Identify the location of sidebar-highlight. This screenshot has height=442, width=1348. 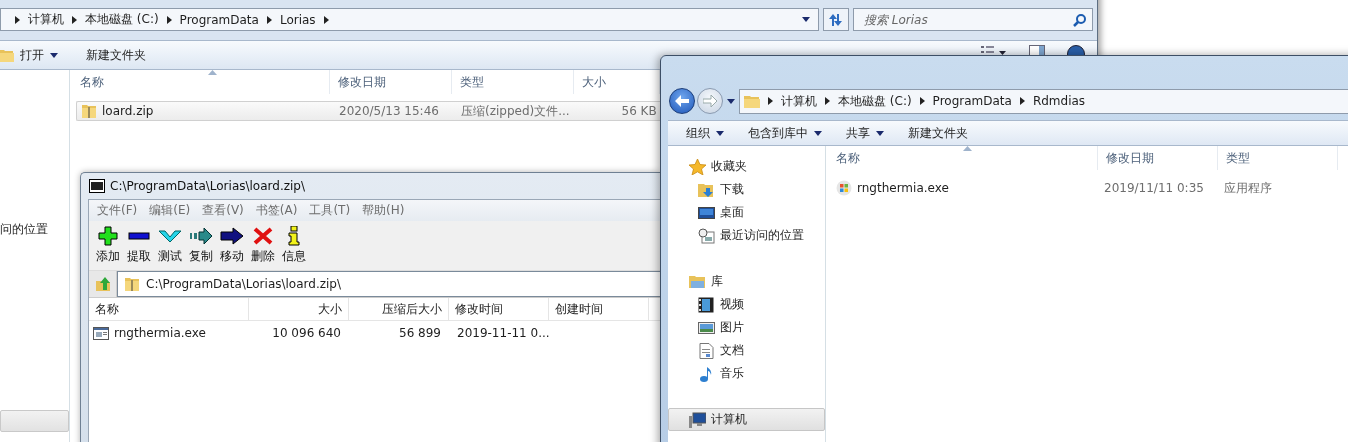
(34, 421).